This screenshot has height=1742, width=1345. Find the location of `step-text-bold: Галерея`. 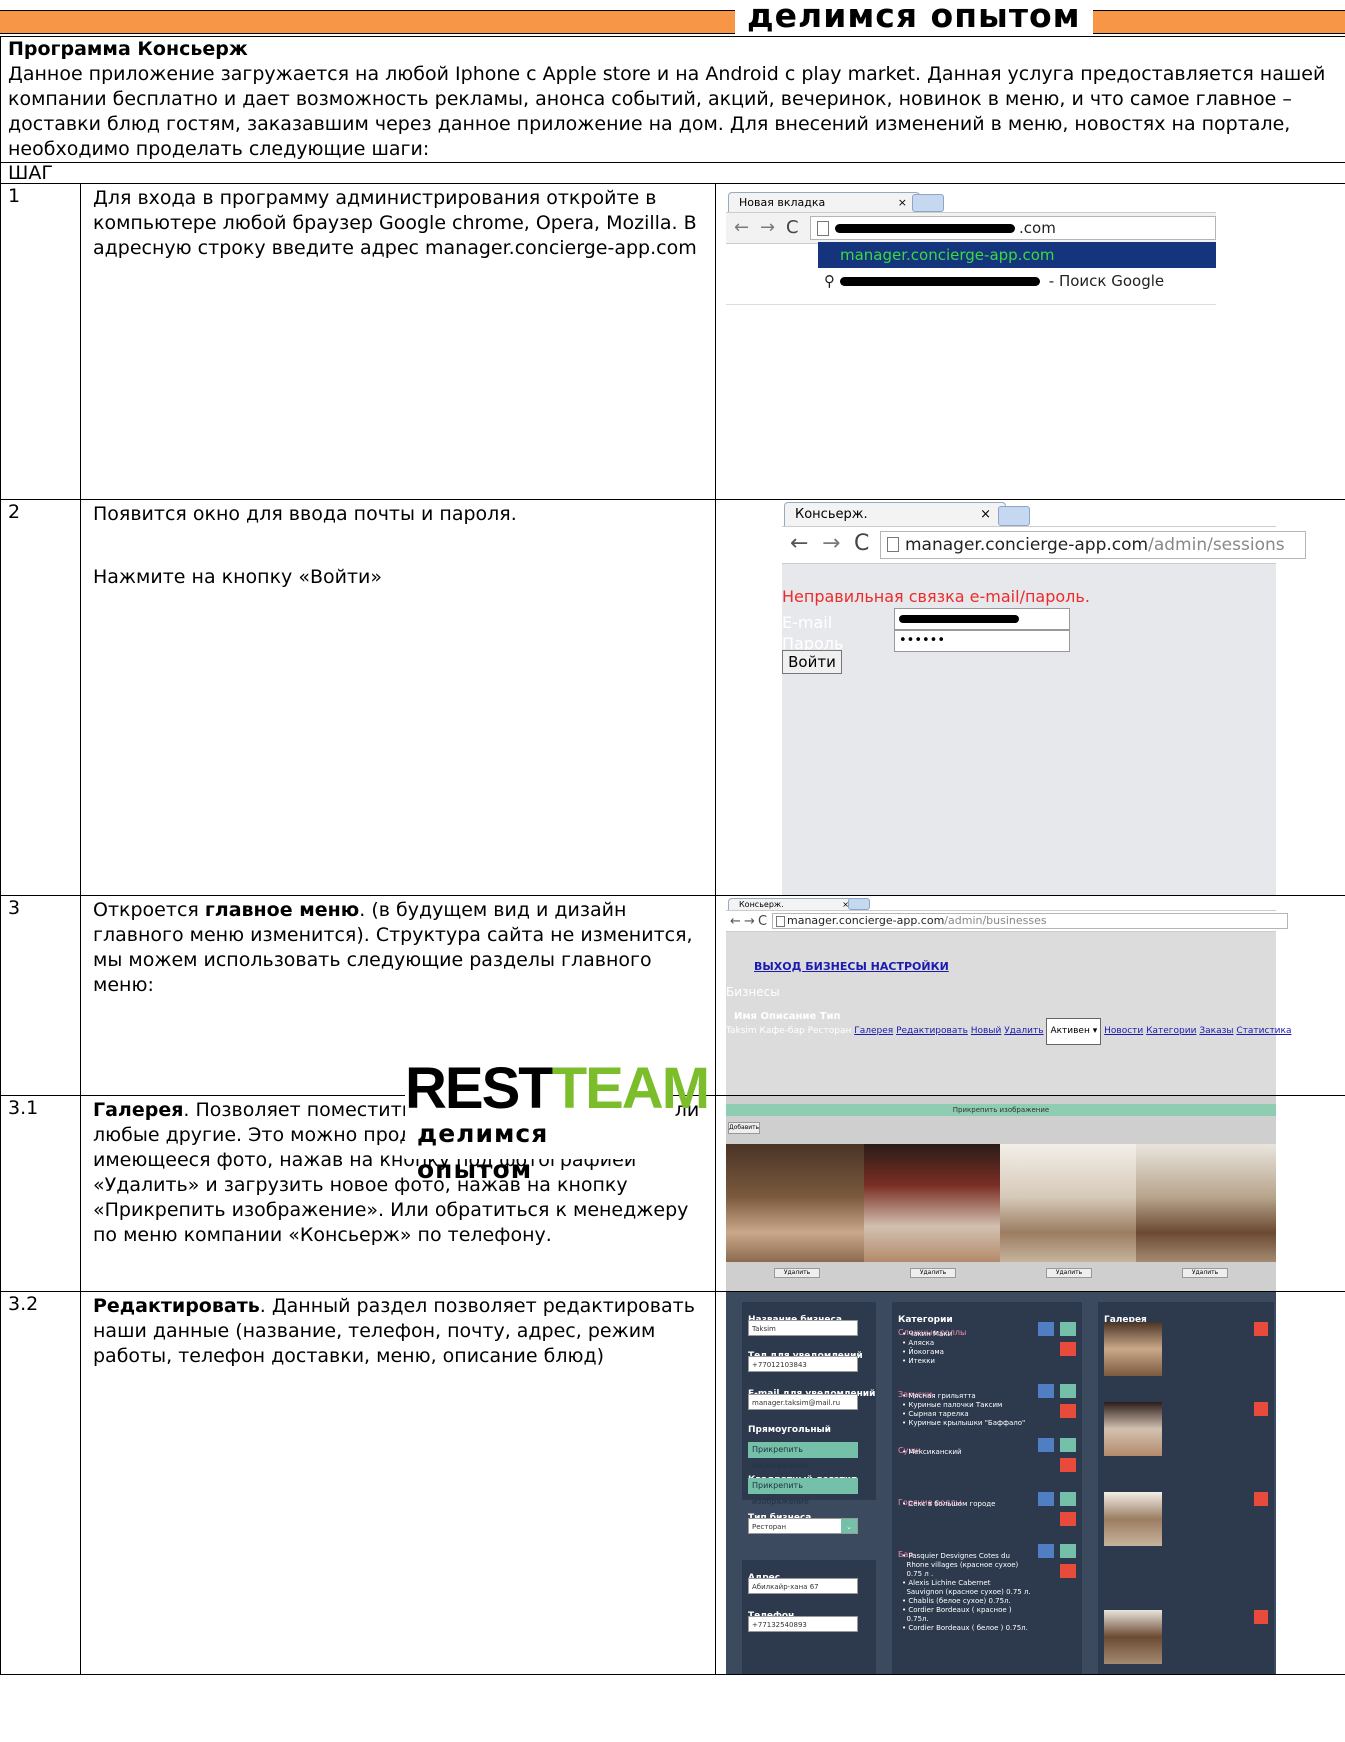

step-text-bold: Галерея is located at coordinates (138, 1110).